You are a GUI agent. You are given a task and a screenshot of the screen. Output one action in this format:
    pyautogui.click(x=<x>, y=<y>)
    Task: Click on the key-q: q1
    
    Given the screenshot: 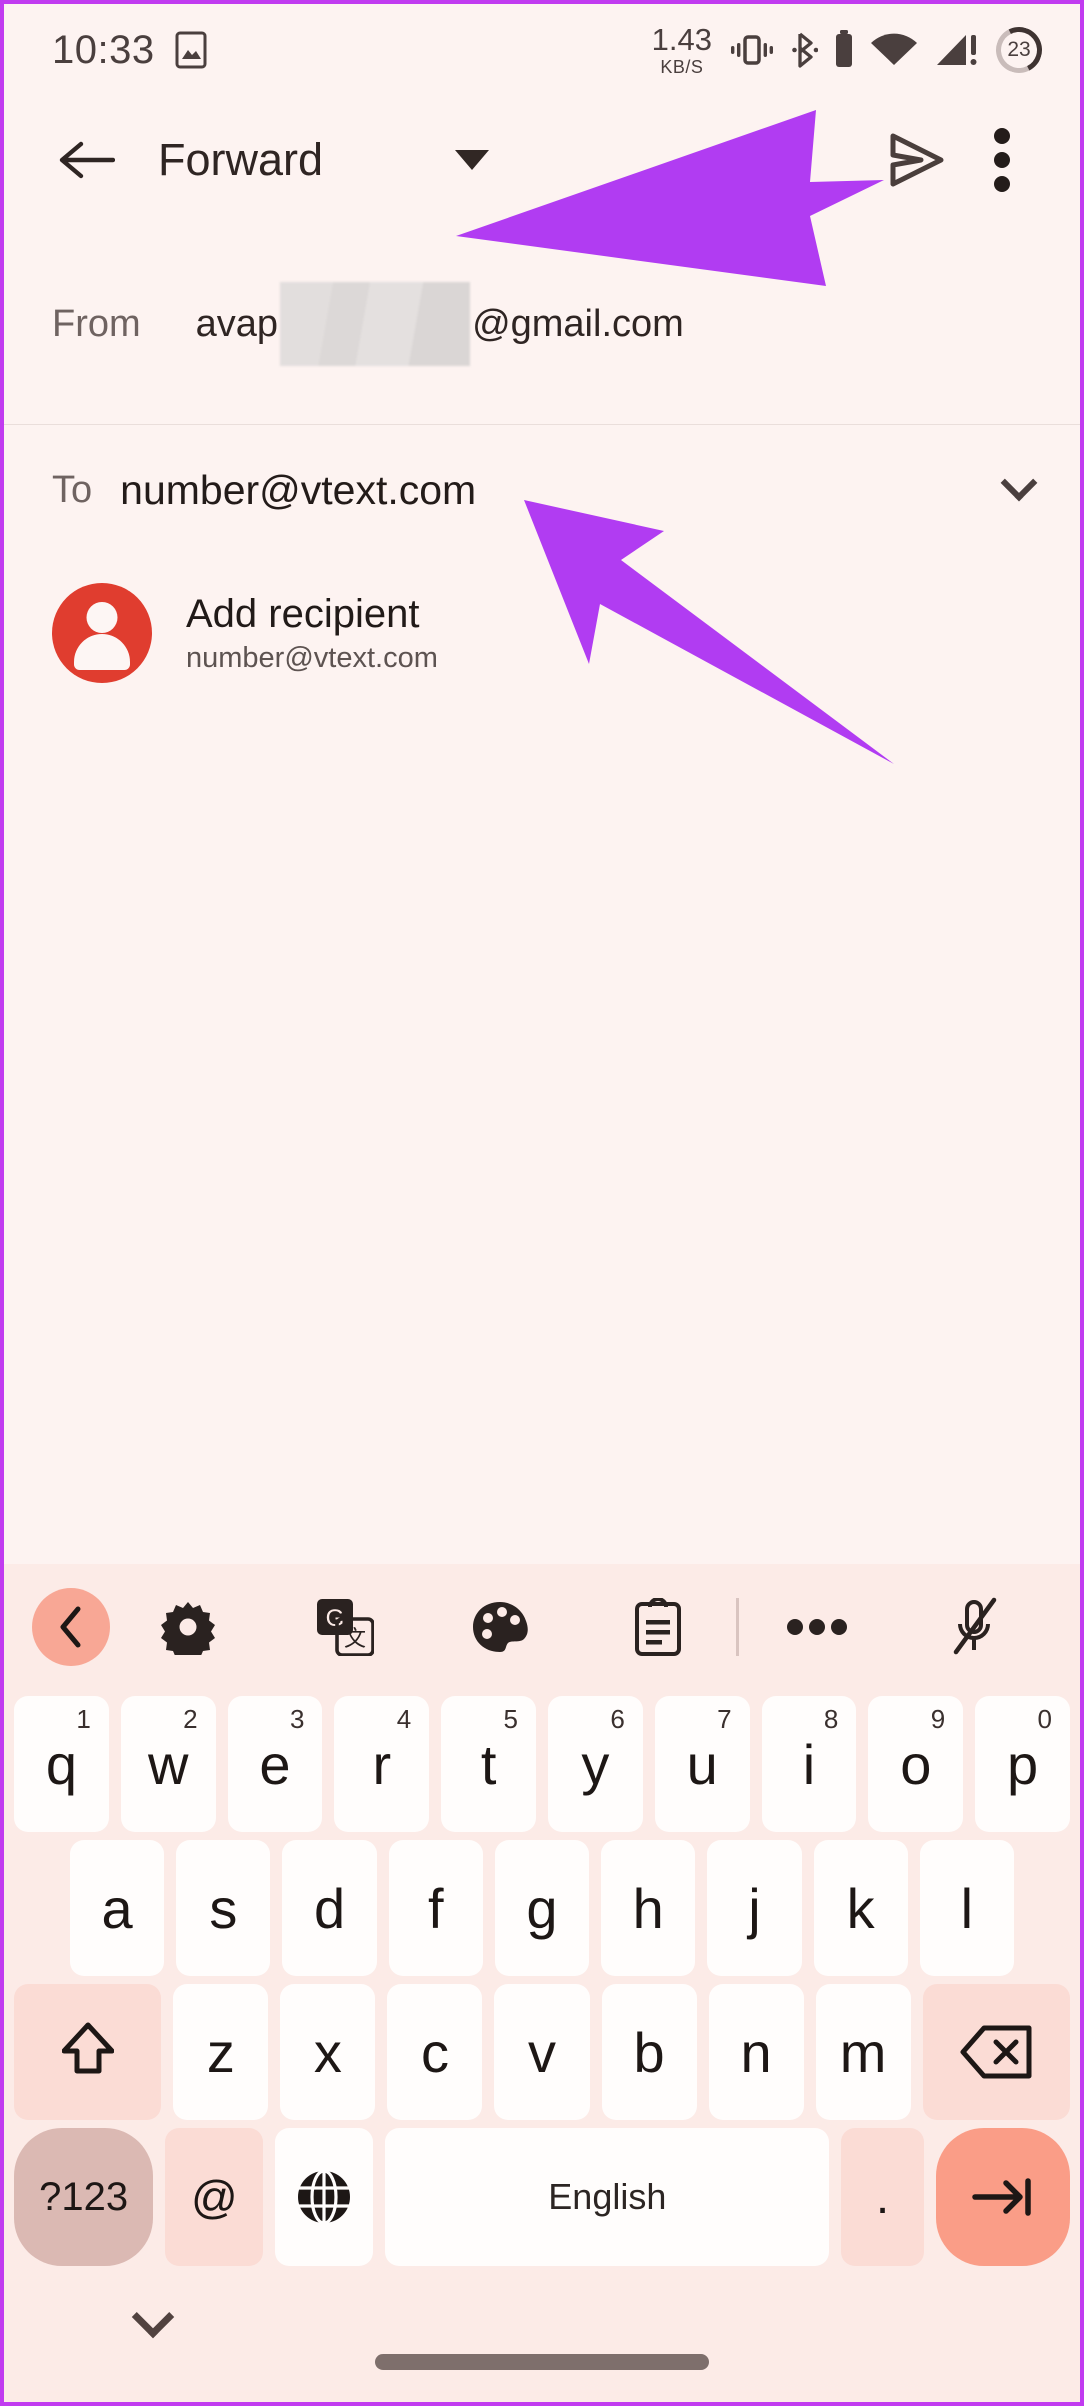 What is the action you would take?
    pyautogui.click(x=61, y=1764)
    